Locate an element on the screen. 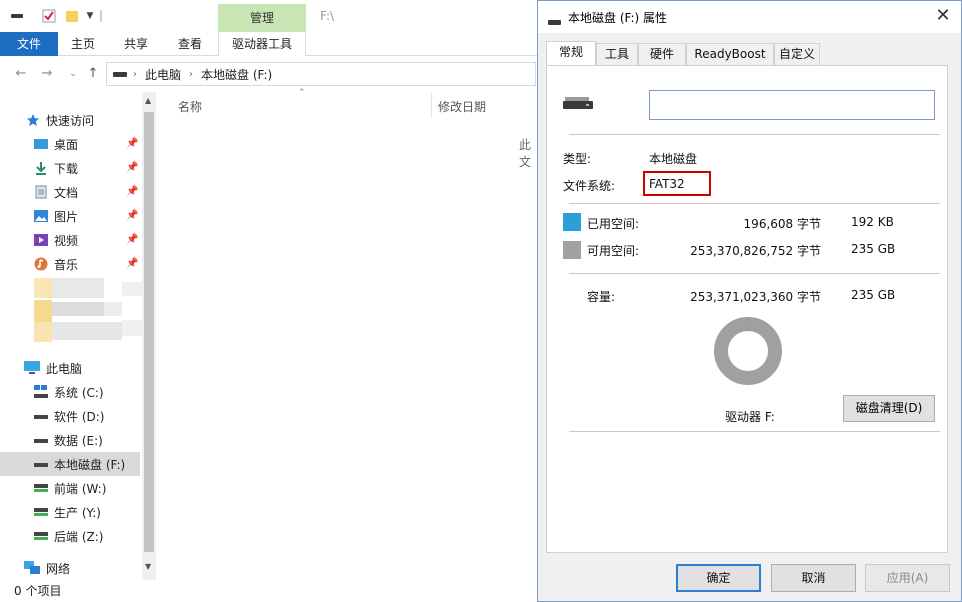 The image size is (962, 602). nav-item-drive-c: 系统 (C:) is located at coordinates (70, 392).